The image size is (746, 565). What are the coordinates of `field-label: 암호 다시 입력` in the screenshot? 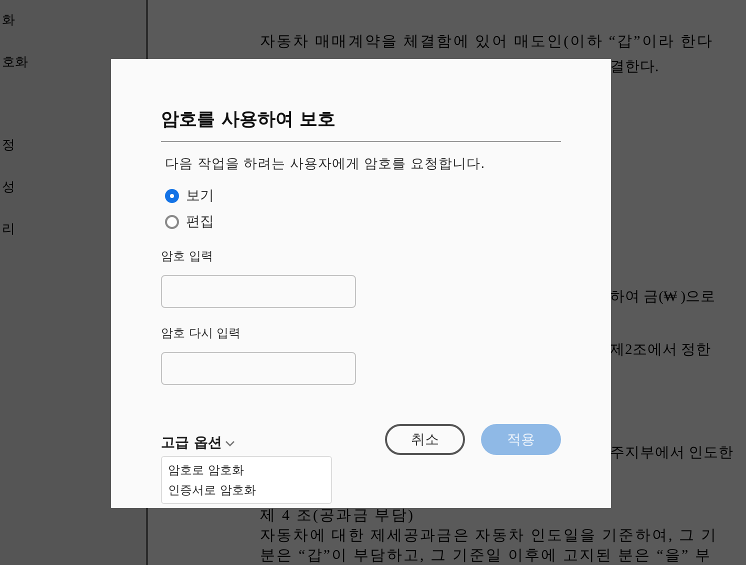 It's located at (201, 333).